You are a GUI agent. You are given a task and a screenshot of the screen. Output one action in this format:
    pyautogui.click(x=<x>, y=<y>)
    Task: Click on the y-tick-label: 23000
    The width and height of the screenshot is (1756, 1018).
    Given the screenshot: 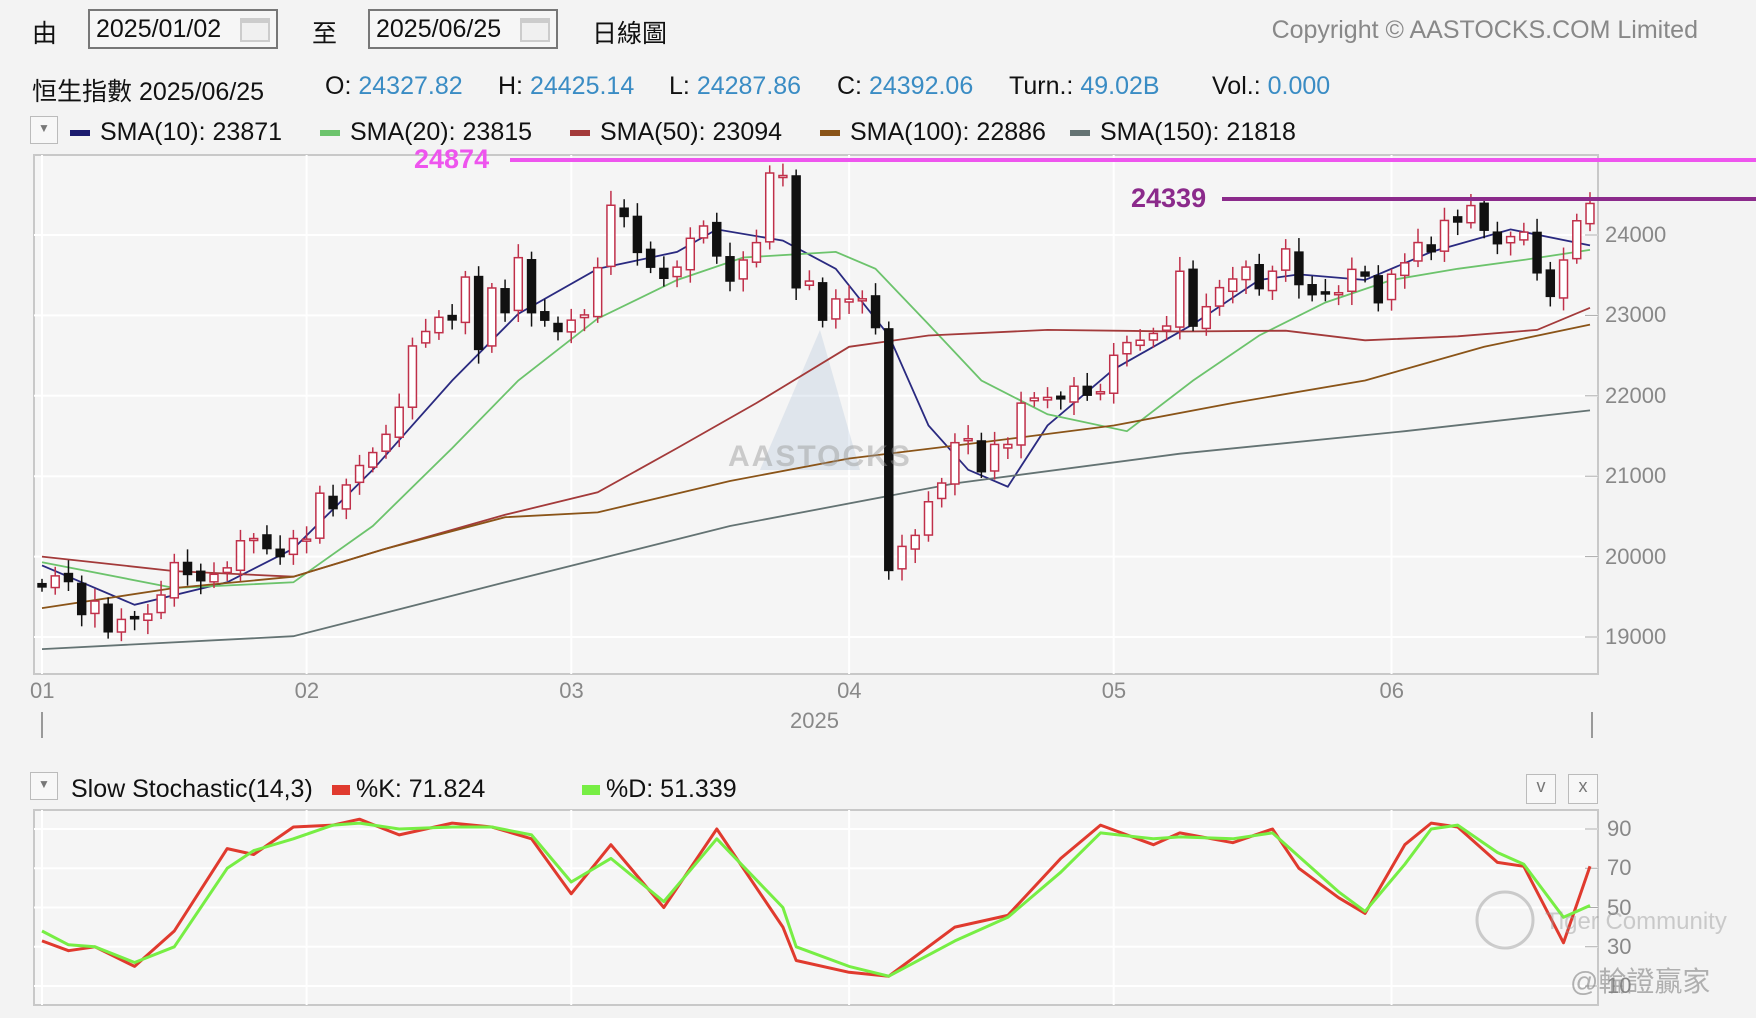 What is the action you would take?
    pyautogui.click(x=1636, y=315)
    